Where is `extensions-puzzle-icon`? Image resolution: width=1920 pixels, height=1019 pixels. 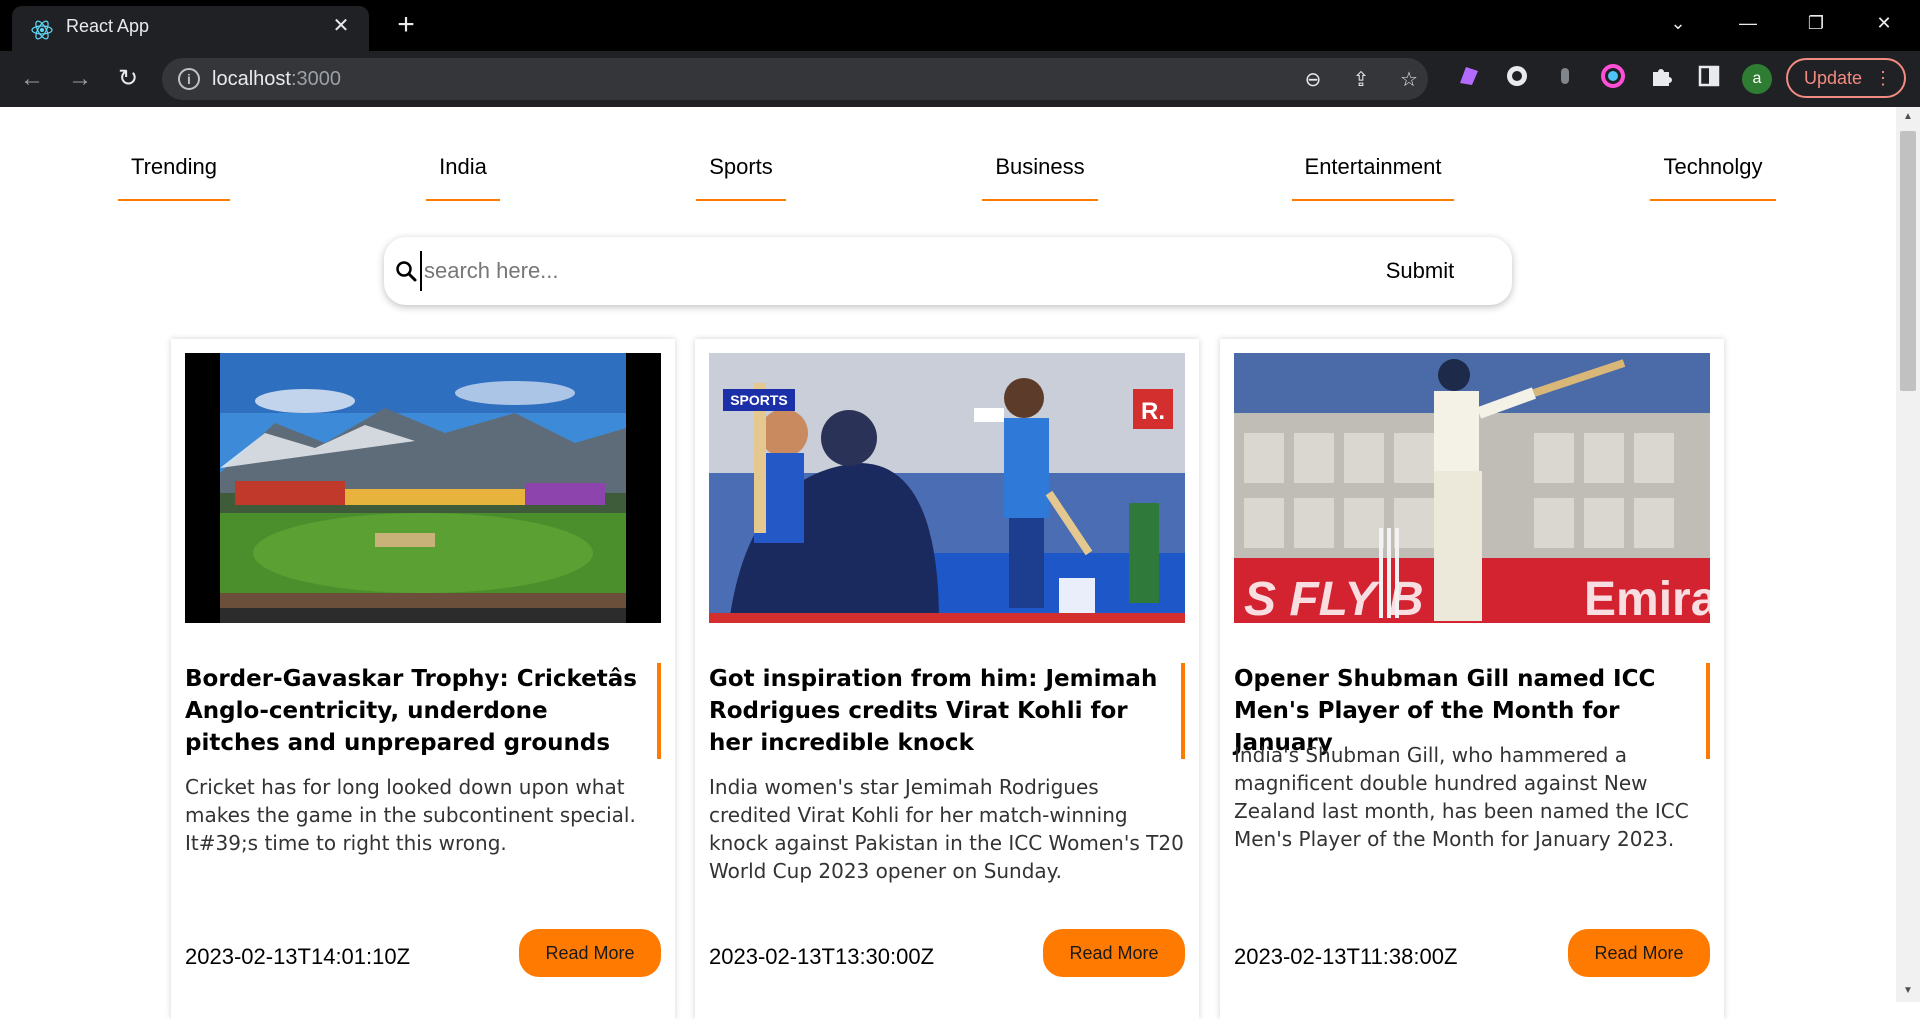
extensions-puzzle-icon is located at coordinates (1661, 76).